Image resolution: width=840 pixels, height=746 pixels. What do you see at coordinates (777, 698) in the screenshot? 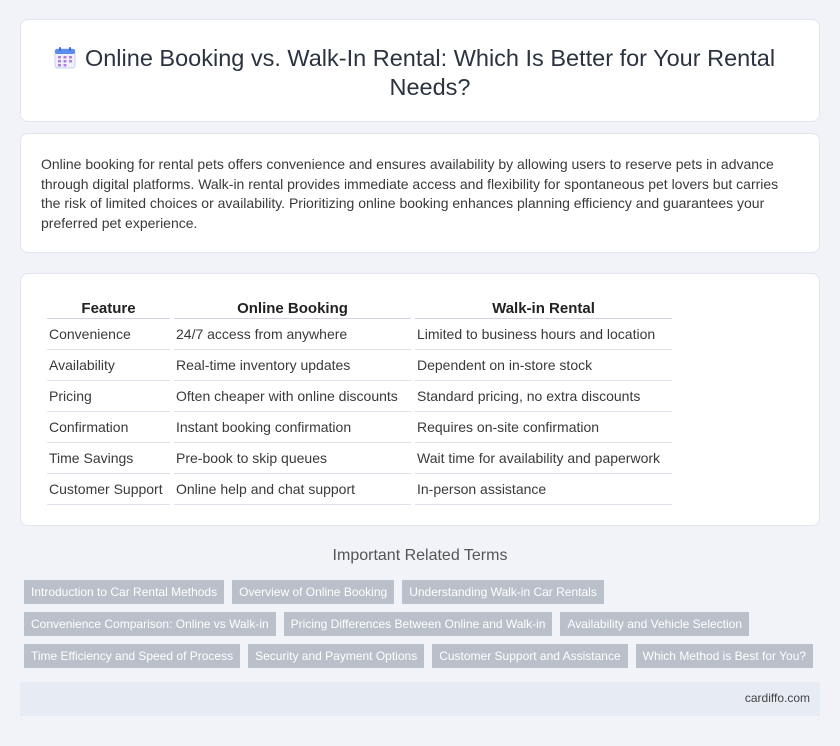
I see `footer-site-link: cardiffo.com` at bounding box center [777, 698].